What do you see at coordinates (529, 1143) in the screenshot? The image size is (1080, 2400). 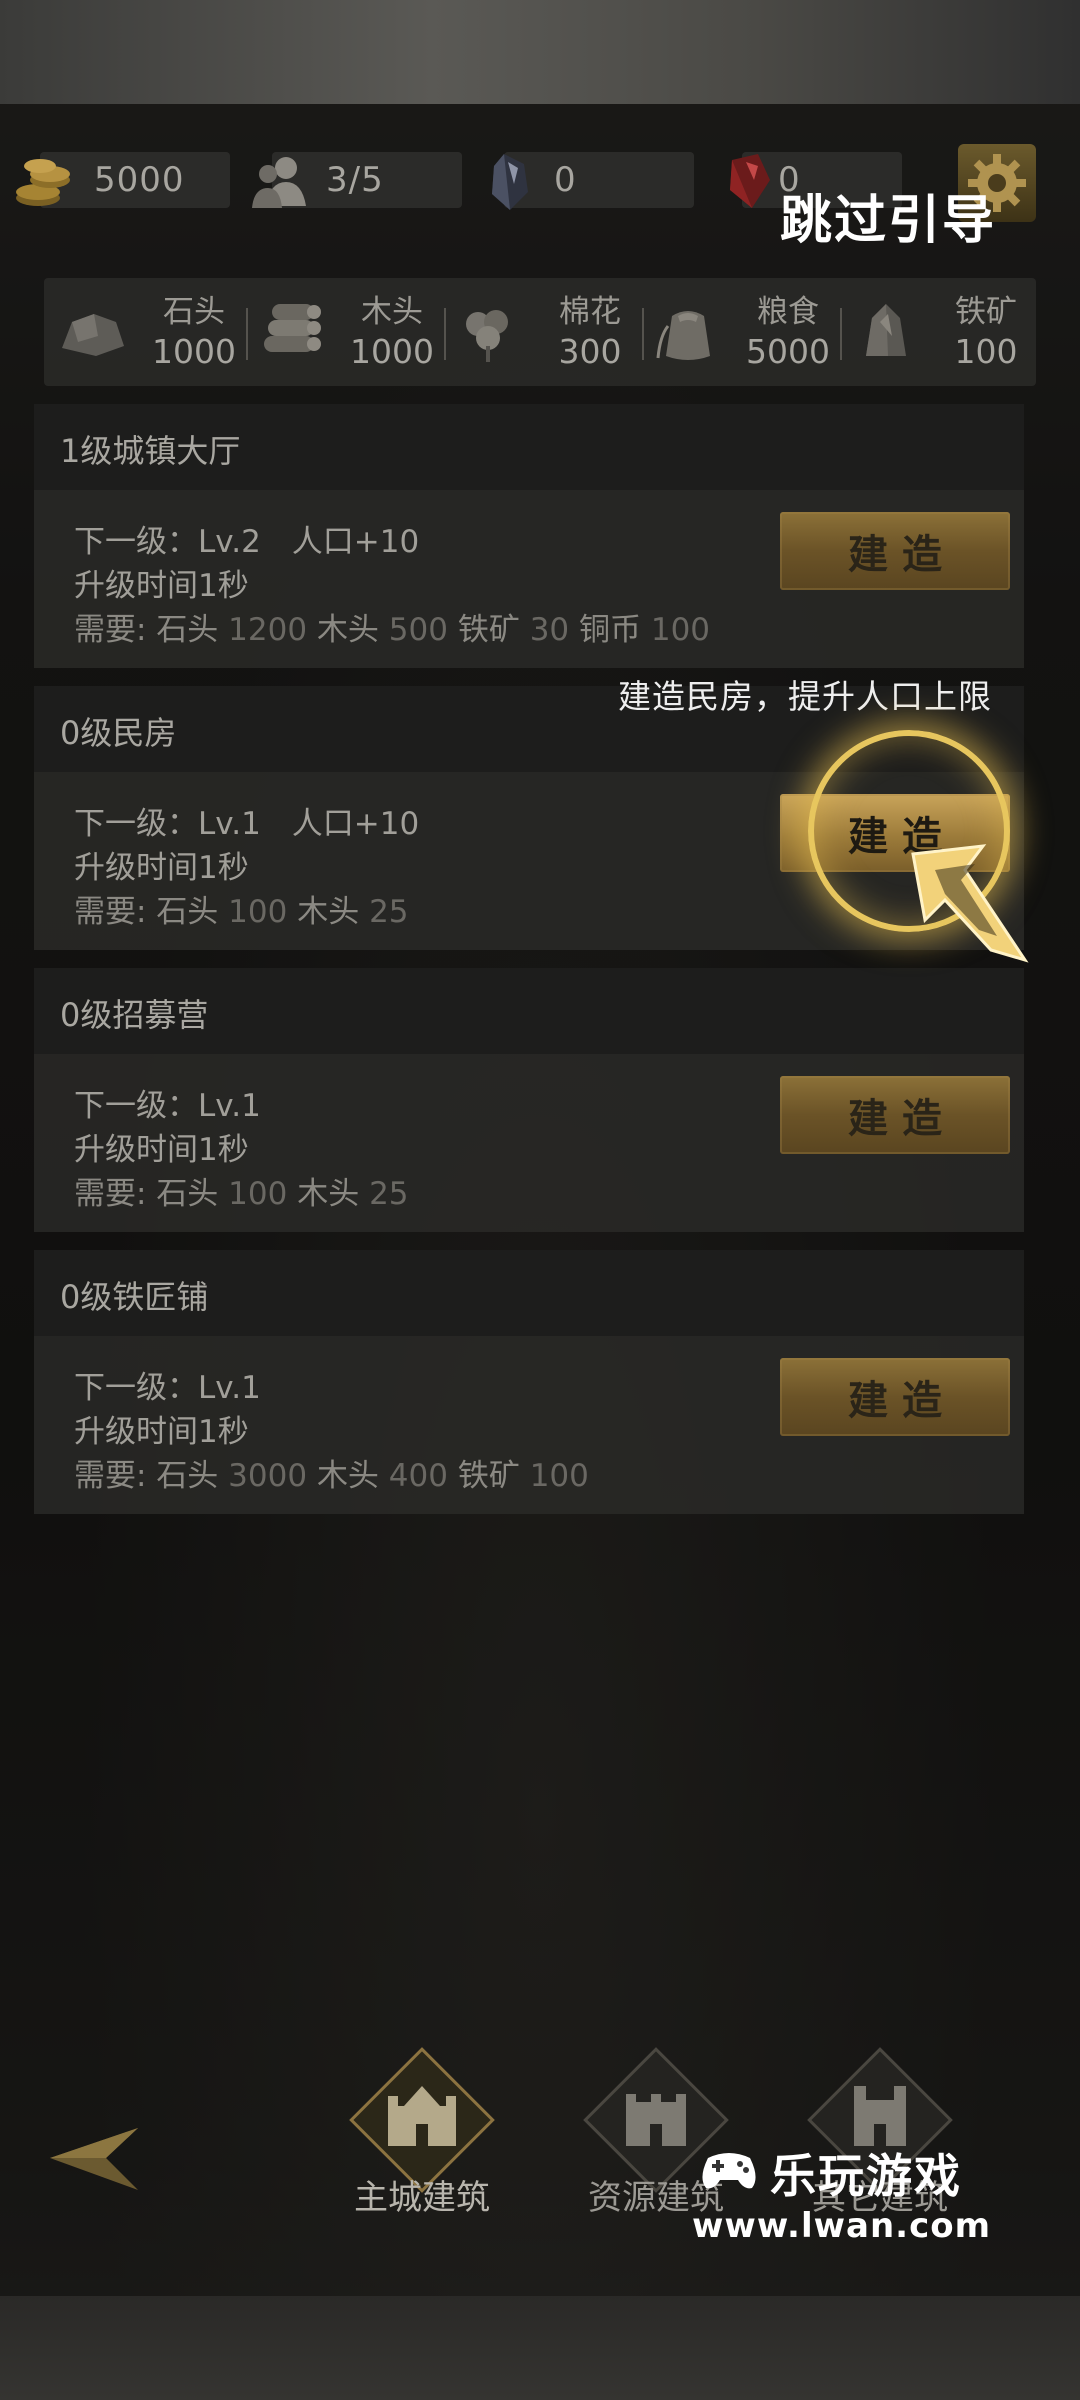 I see `card-body: 下一级：Lv.1 升级时间1秒 需要: 石头 100 木头 25 建造` at bounding box center [529, 1143].